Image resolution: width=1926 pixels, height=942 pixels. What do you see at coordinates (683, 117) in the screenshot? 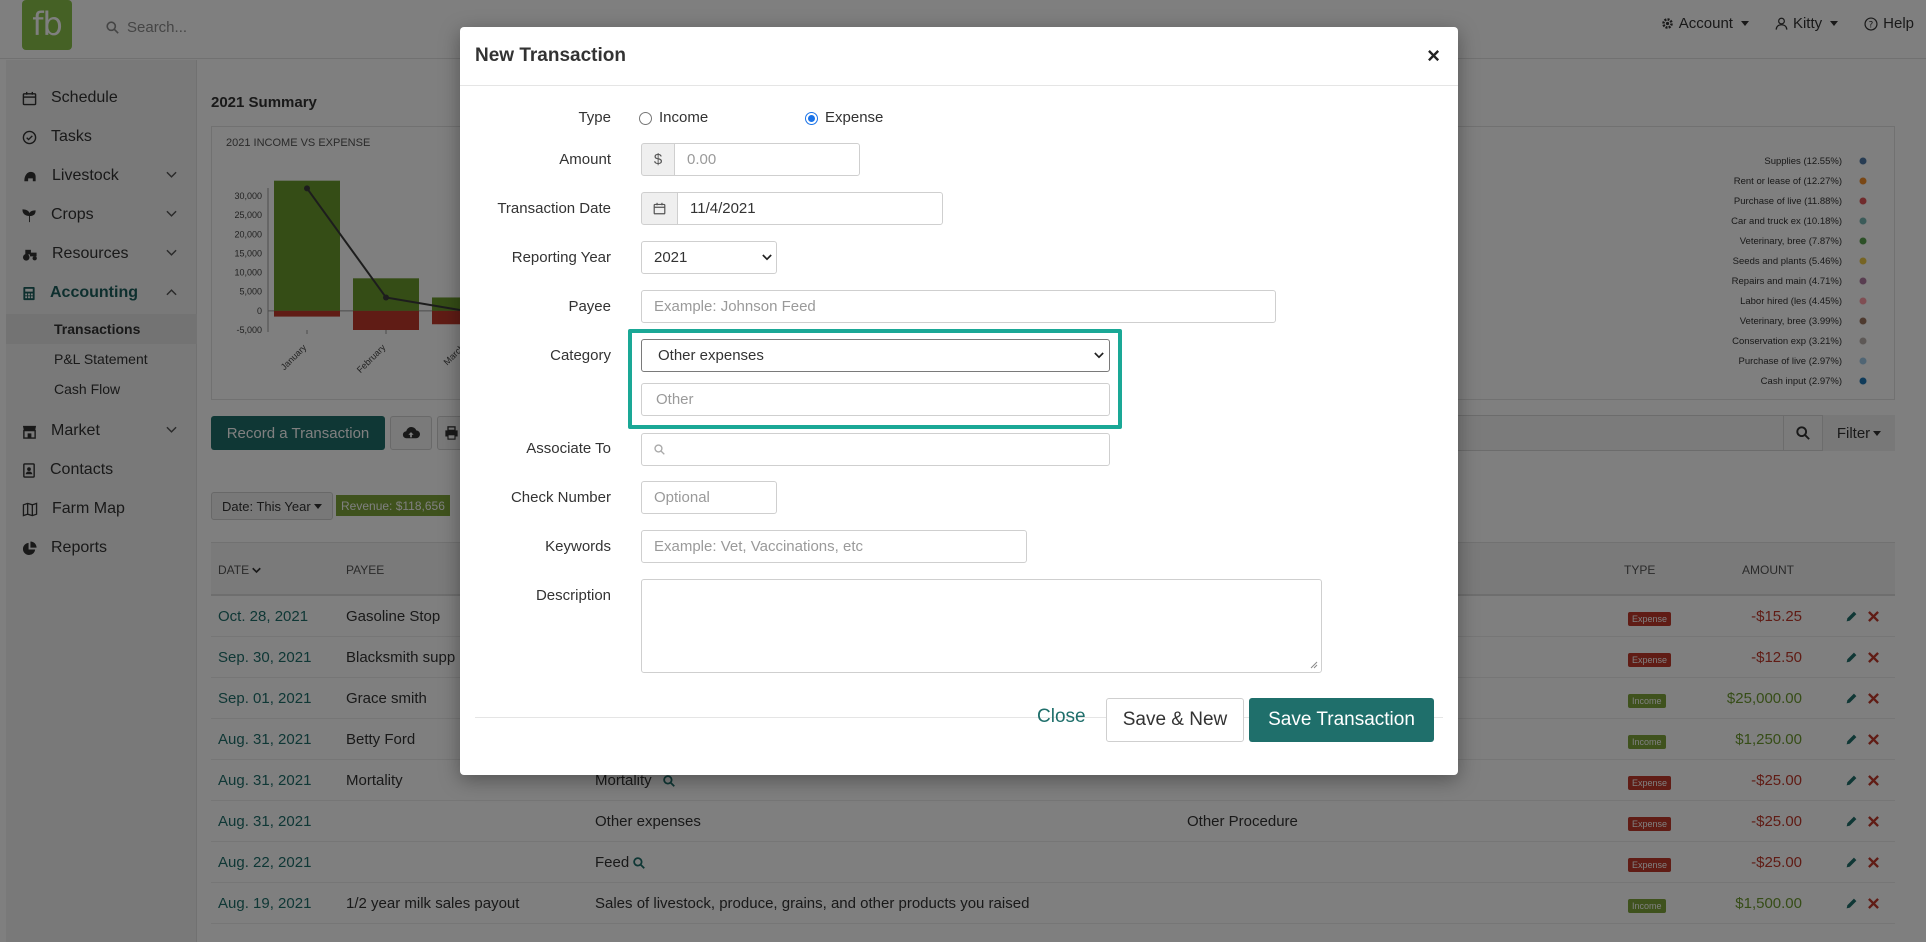
I see `income-radio-label: Income` at bounding box center [683, 117].